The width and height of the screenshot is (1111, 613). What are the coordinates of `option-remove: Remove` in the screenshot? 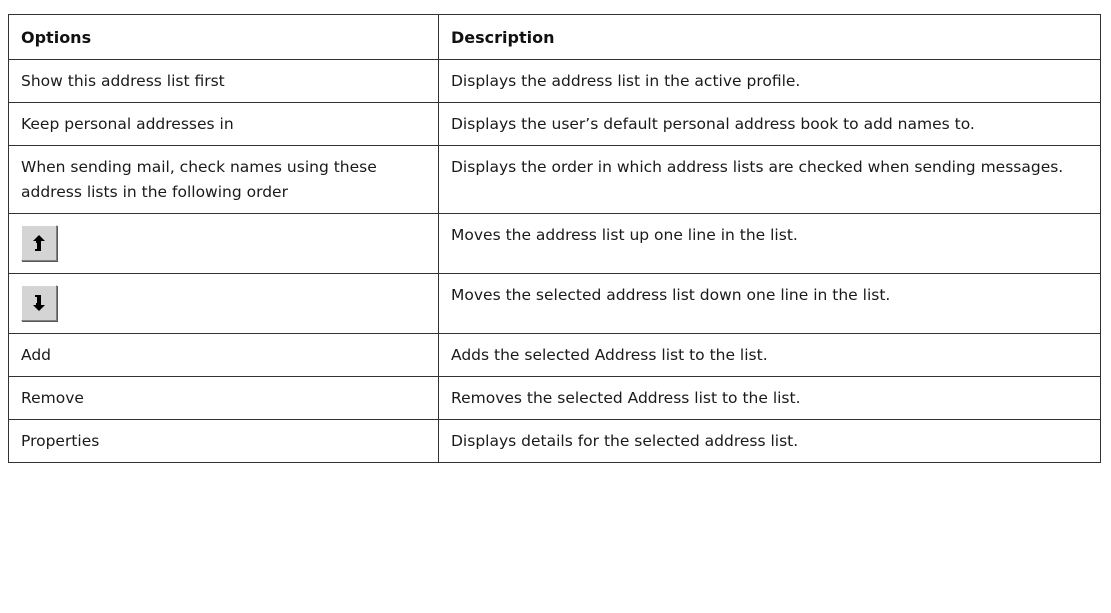 It's located at (223, 398).